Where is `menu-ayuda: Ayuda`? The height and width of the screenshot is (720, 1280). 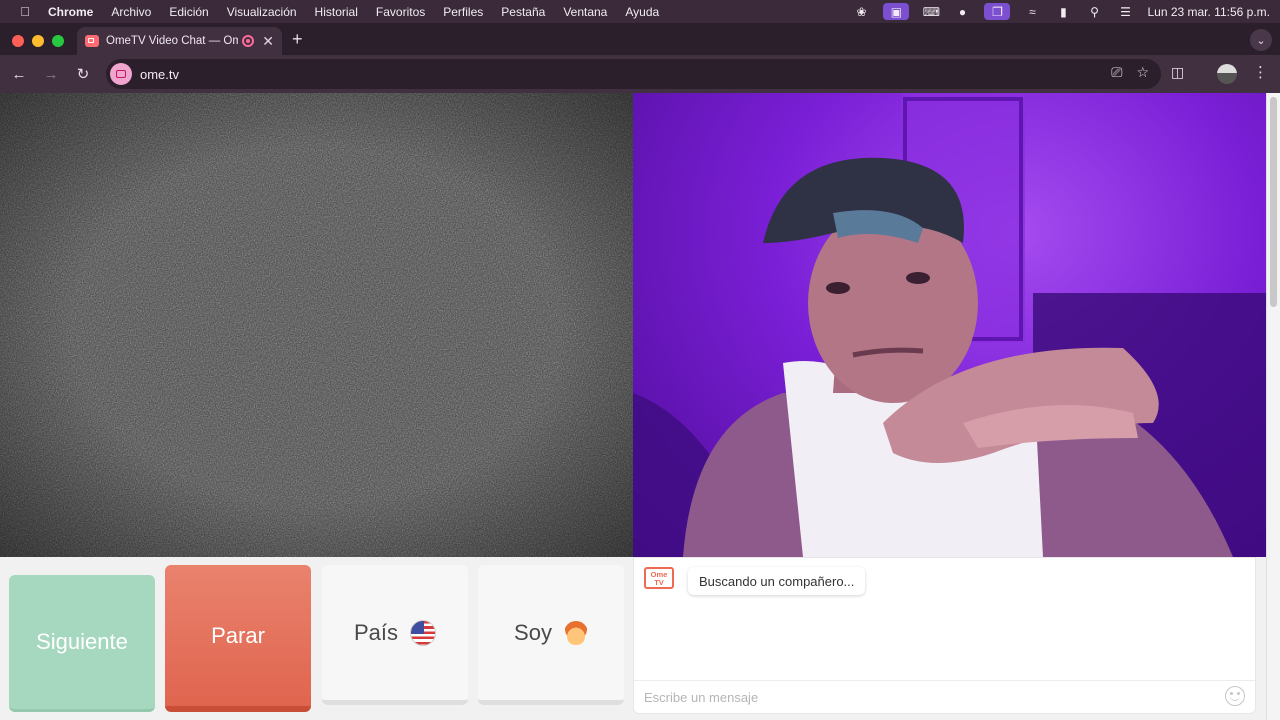
menu-ayuda: Ayuda is located at coordinates (642, 12).